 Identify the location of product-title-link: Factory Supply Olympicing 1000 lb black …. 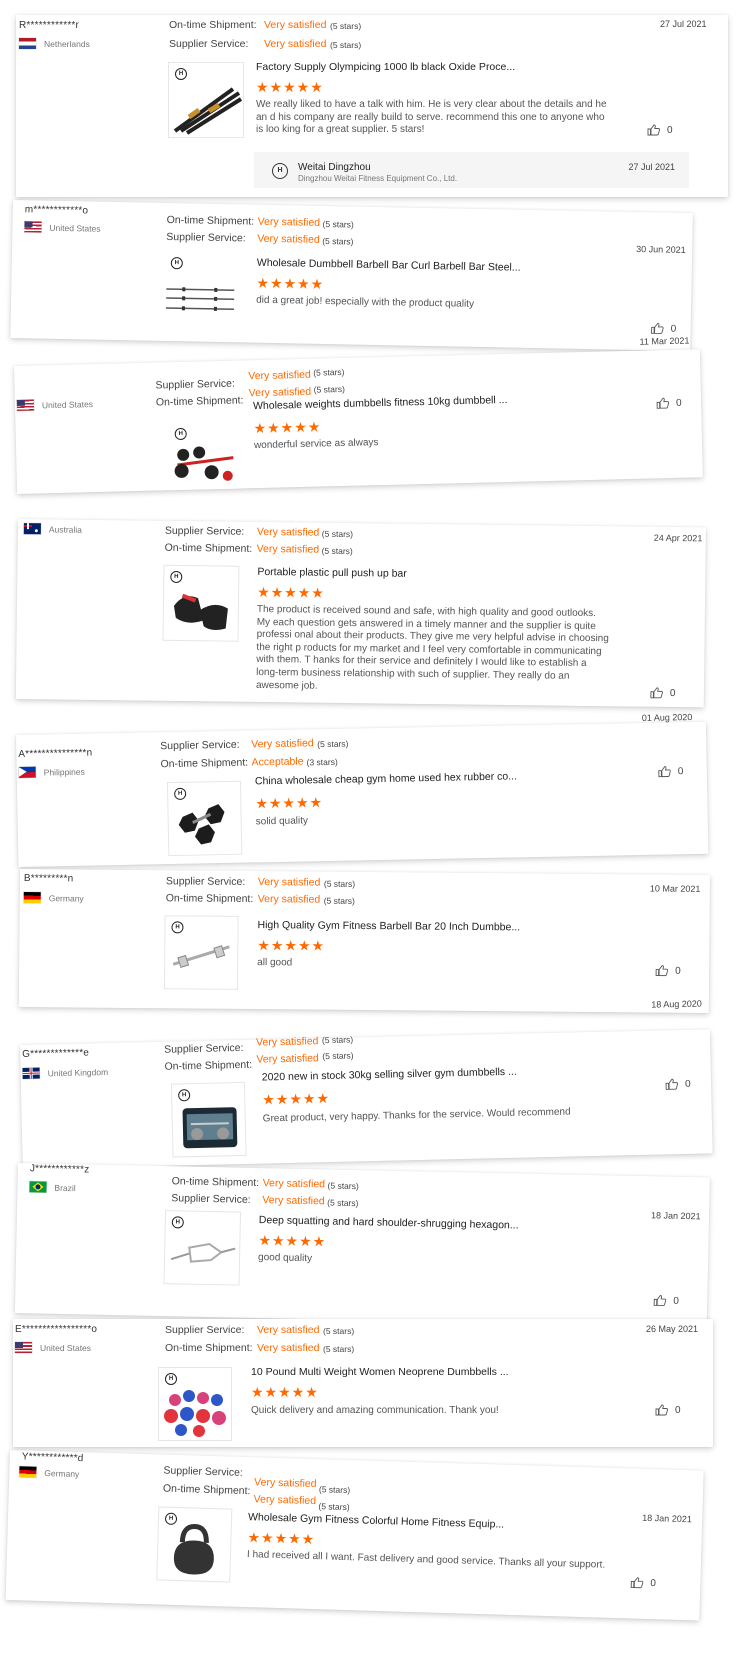
(385, 67).